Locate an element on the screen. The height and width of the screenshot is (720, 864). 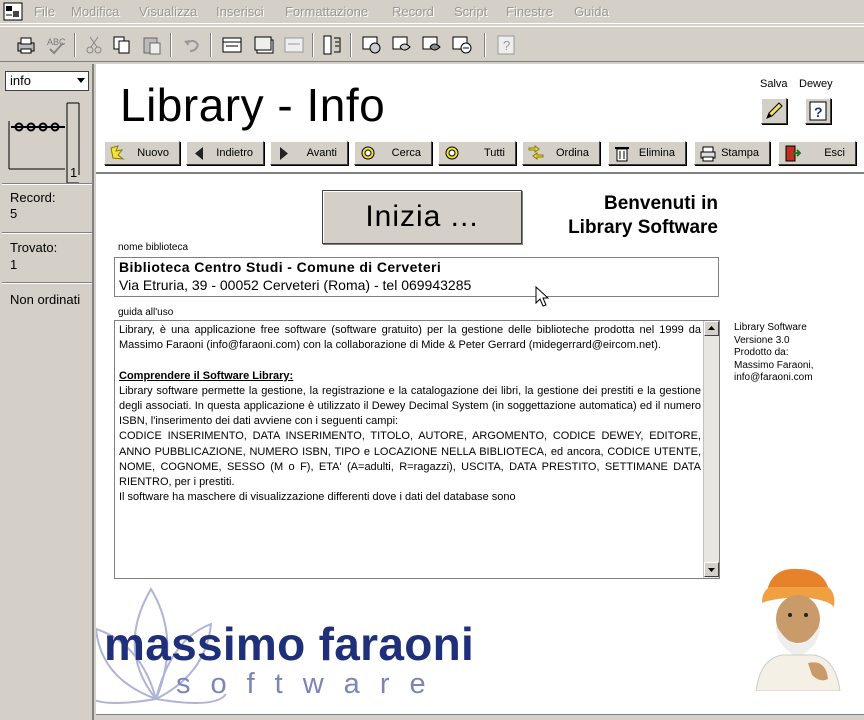
printer-icon is located at coordinates (708, 154).